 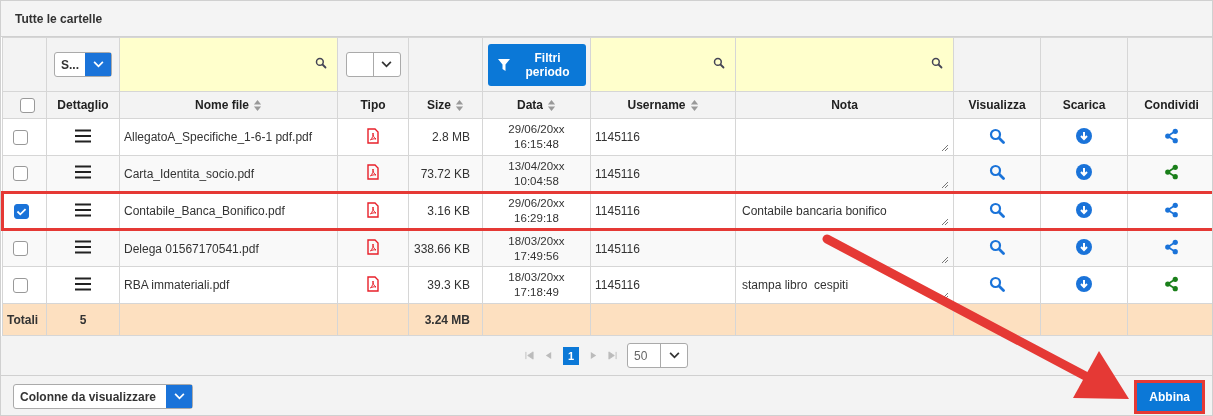 I want to click on date-cell: 18/03/20xx 17:49:56, so click(x=536, y=248).